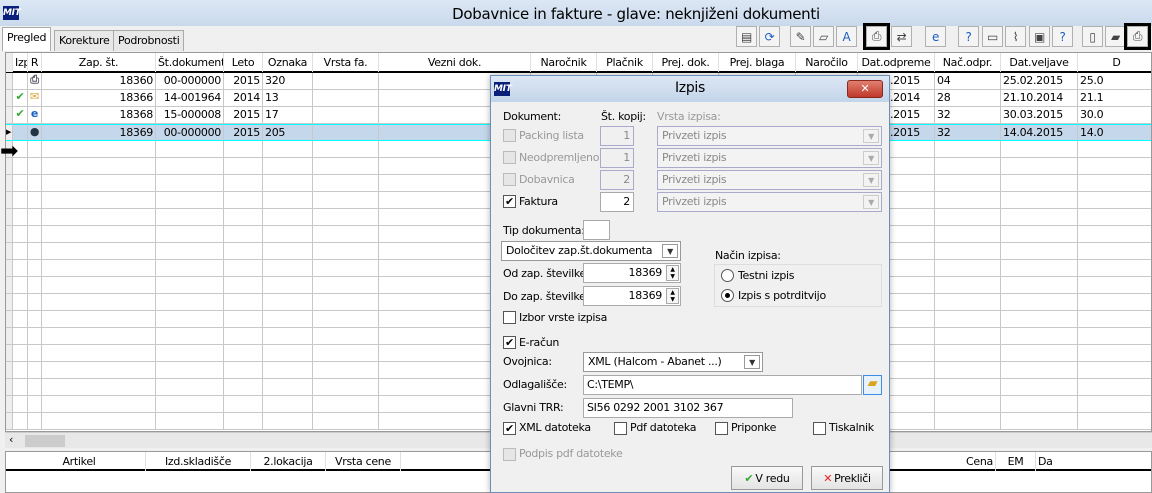 This screenshot has width=1152, height=493. I want to click on tab-podrobnosti: Podrobnosti, so click(149, 40).